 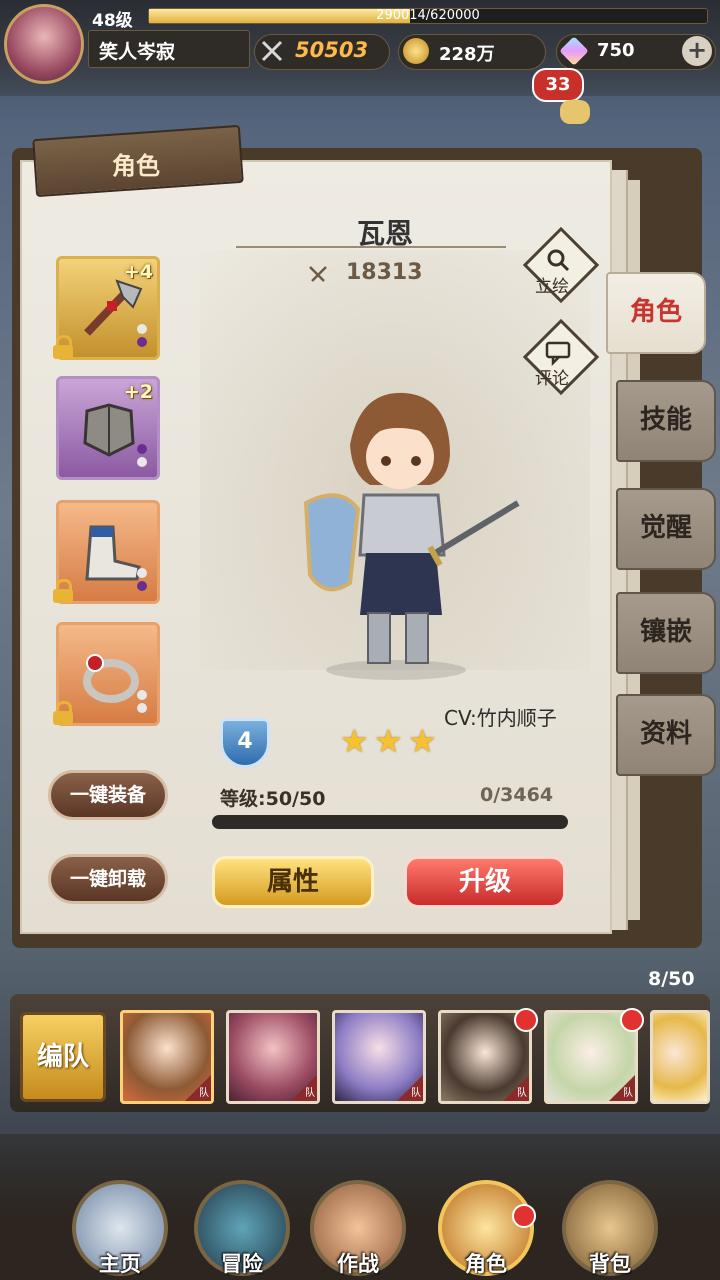 What do you see at coordinates (666, 529) in the screenshot?
I see `tab-awaken: 觉醒` at bounding box center [666, 529].